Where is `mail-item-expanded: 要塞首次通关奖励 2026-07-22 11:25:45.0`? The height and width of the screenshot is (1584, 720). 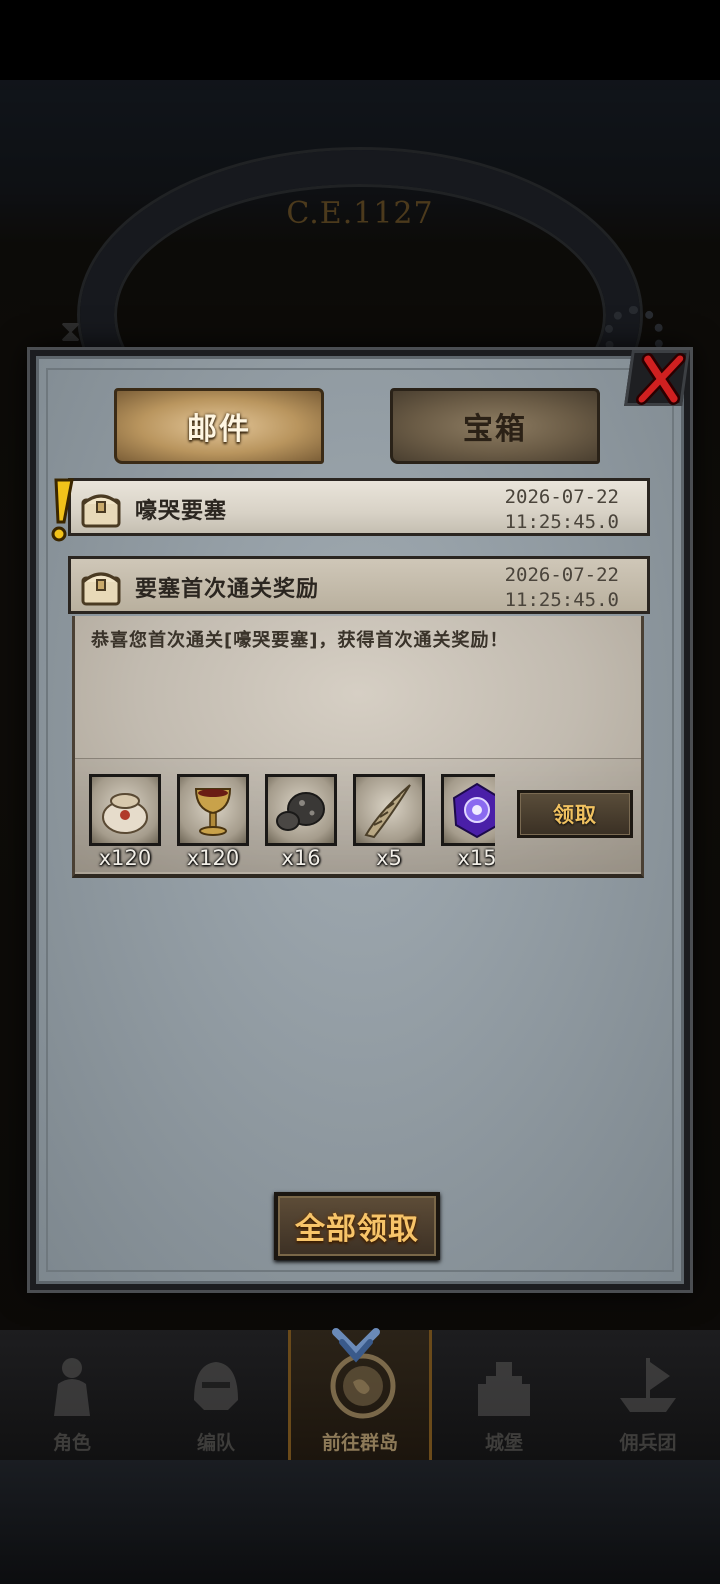
mail-item-expanded: 要塞首次通关奖励 2026-07-22 11:25:45.0 is located at coordinates (359, 585).